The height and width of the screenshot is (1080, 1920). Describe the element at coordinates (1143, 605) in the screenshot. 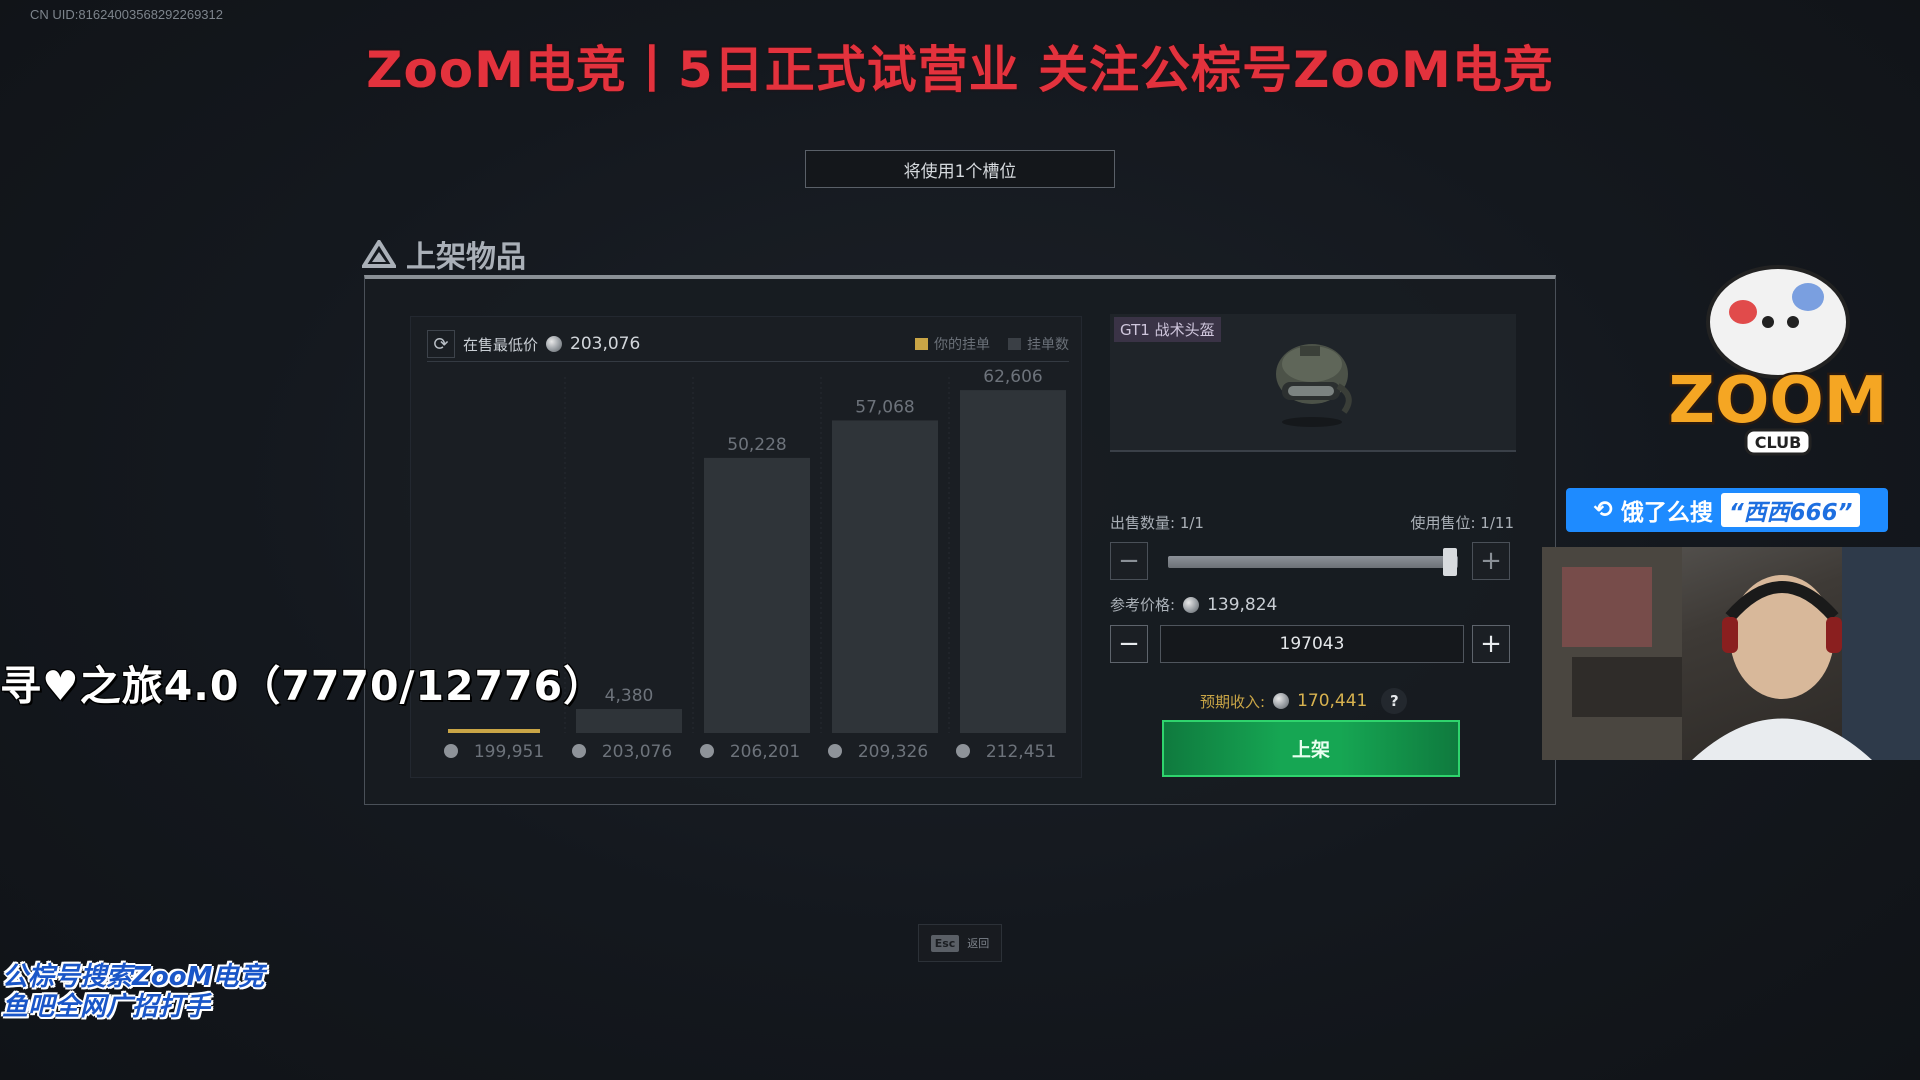

I see `reference-price-label: 参考价格:` at that location.